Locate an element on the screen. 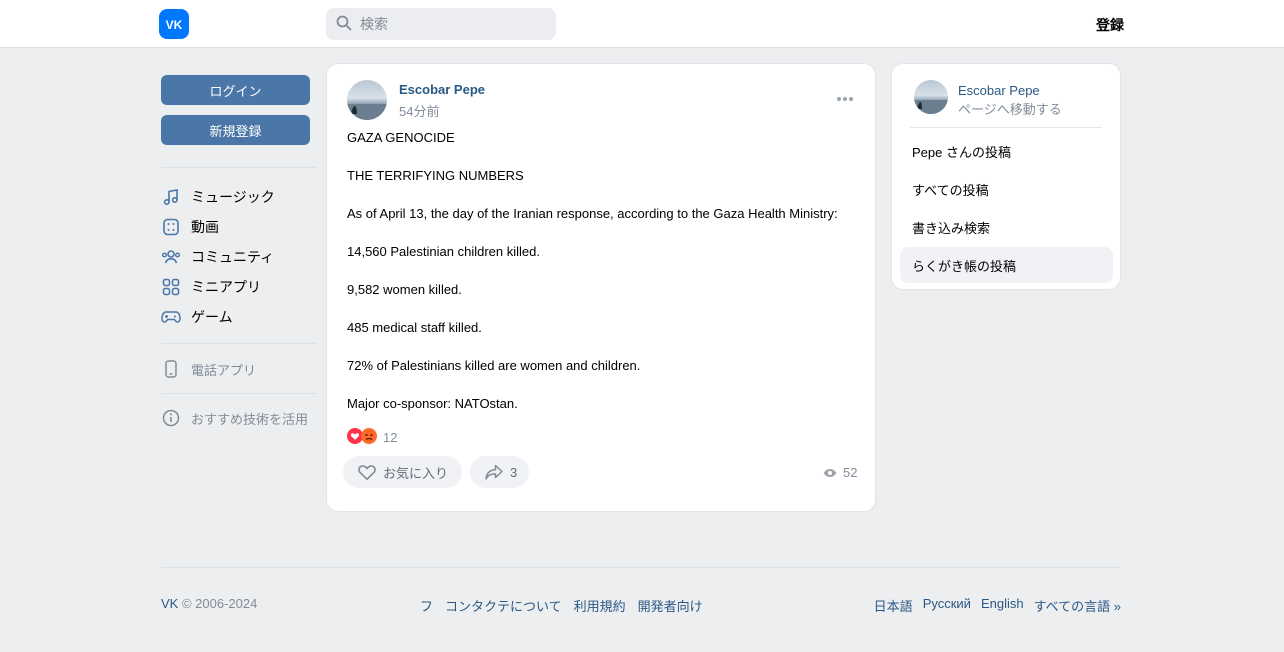  footer-languages: 日本語 Русский English すべての言語 » is located at coordinates (997, 605).